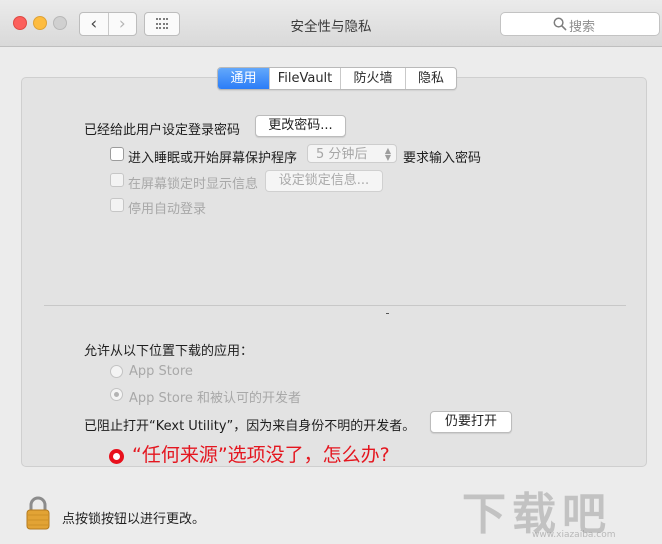 This screenshot has width=662, height=544. Describe the element at coordinates (250, 426) in the screenshot. I see `blocked-app-message: 已阻止打开“Kext Utility”，因为来自身份不明的开发者。` at that location.